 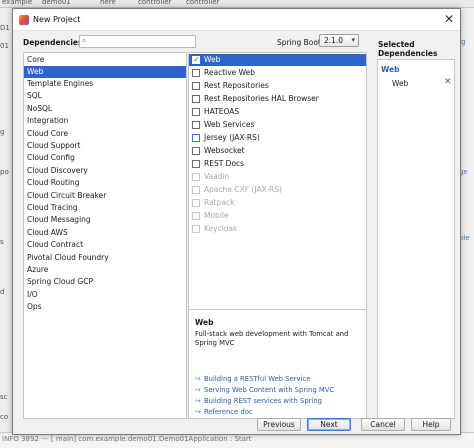 What do you see at coordinates (277, 86) in the screenshot?
I see `dependency-item: Rest Repositories` at bounding box center [277, 86].